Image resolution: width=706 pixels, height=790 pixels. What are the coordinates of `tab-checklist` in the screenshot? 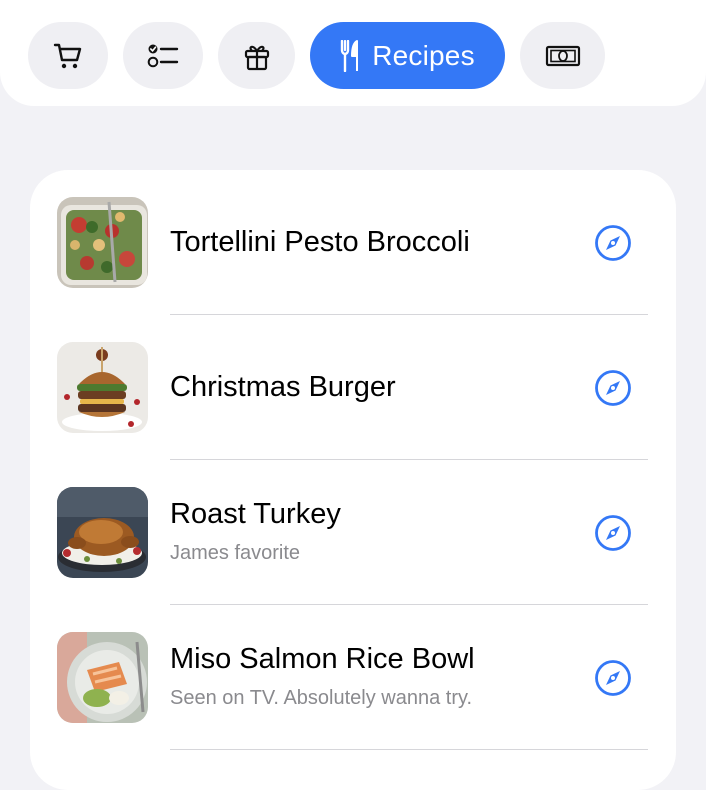 It's located at (163, 55).